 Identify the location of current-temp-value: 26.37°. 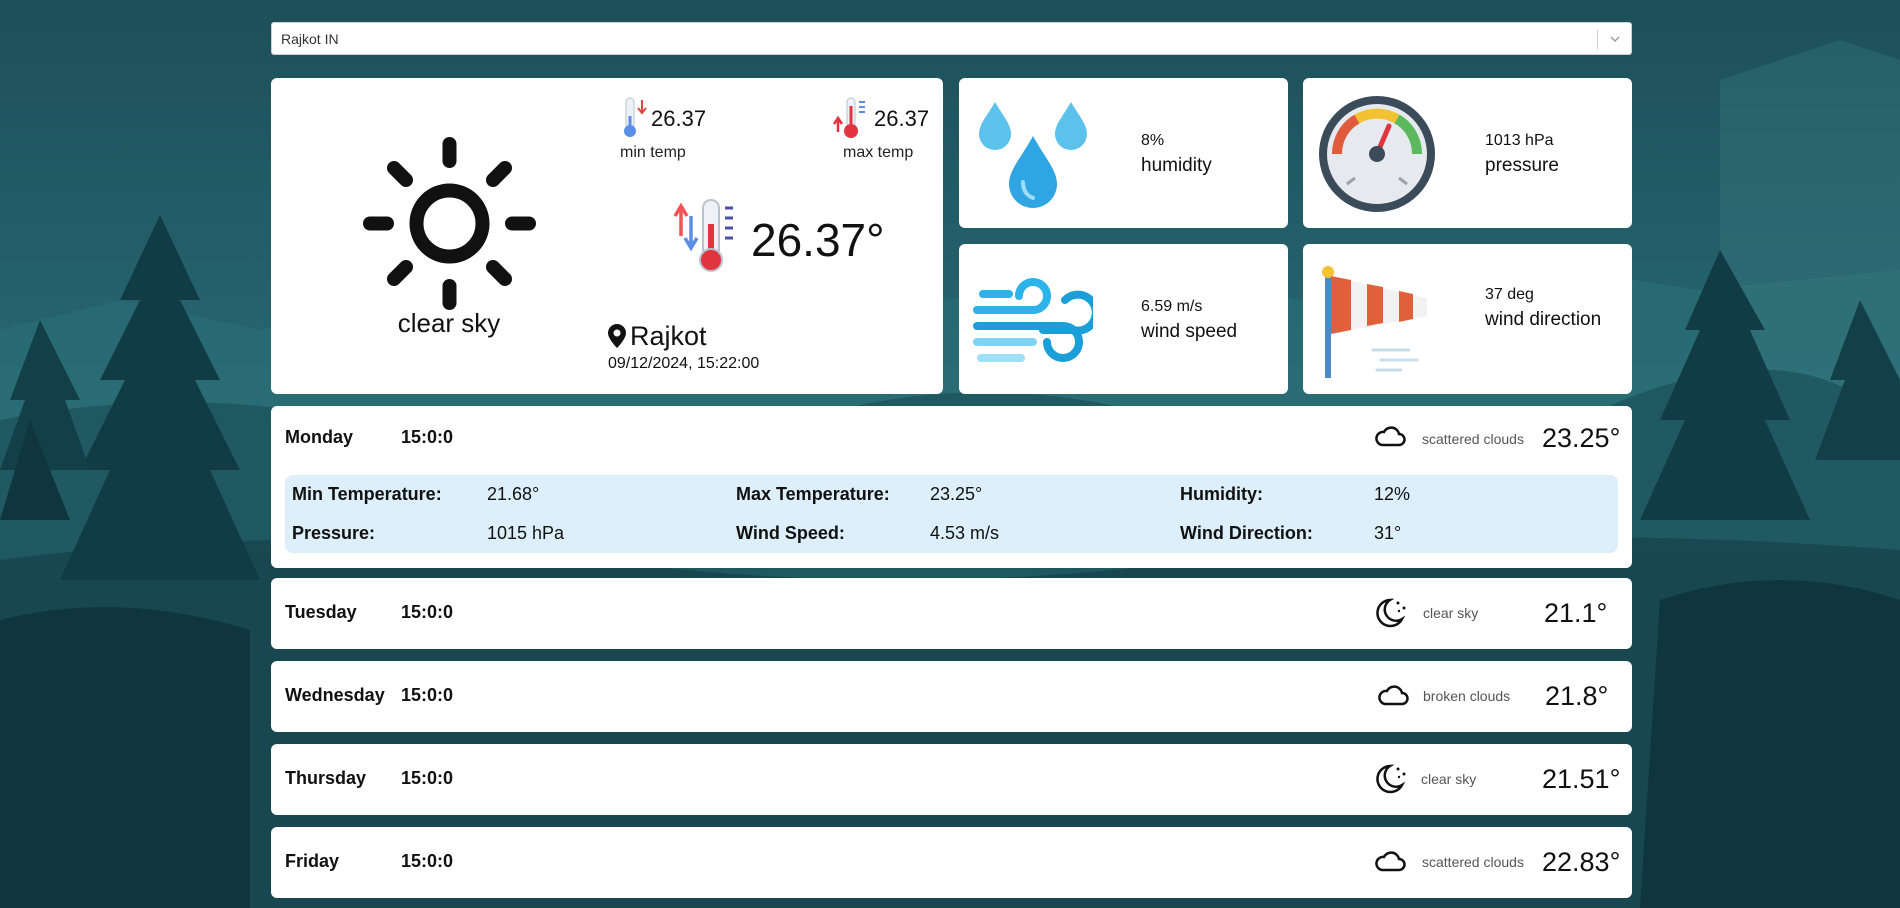
(818, 240).